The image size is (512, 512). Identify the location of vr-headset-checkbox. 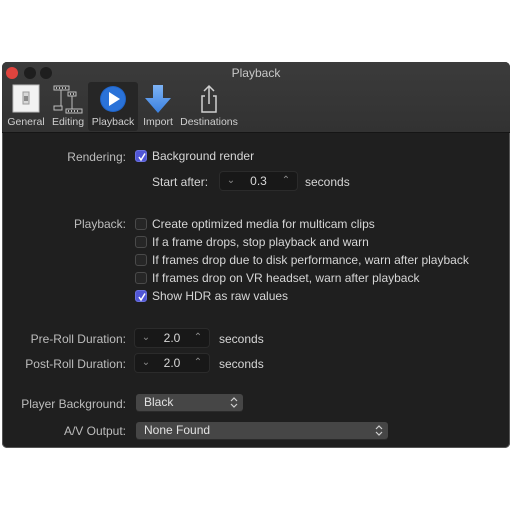
(141, 278).